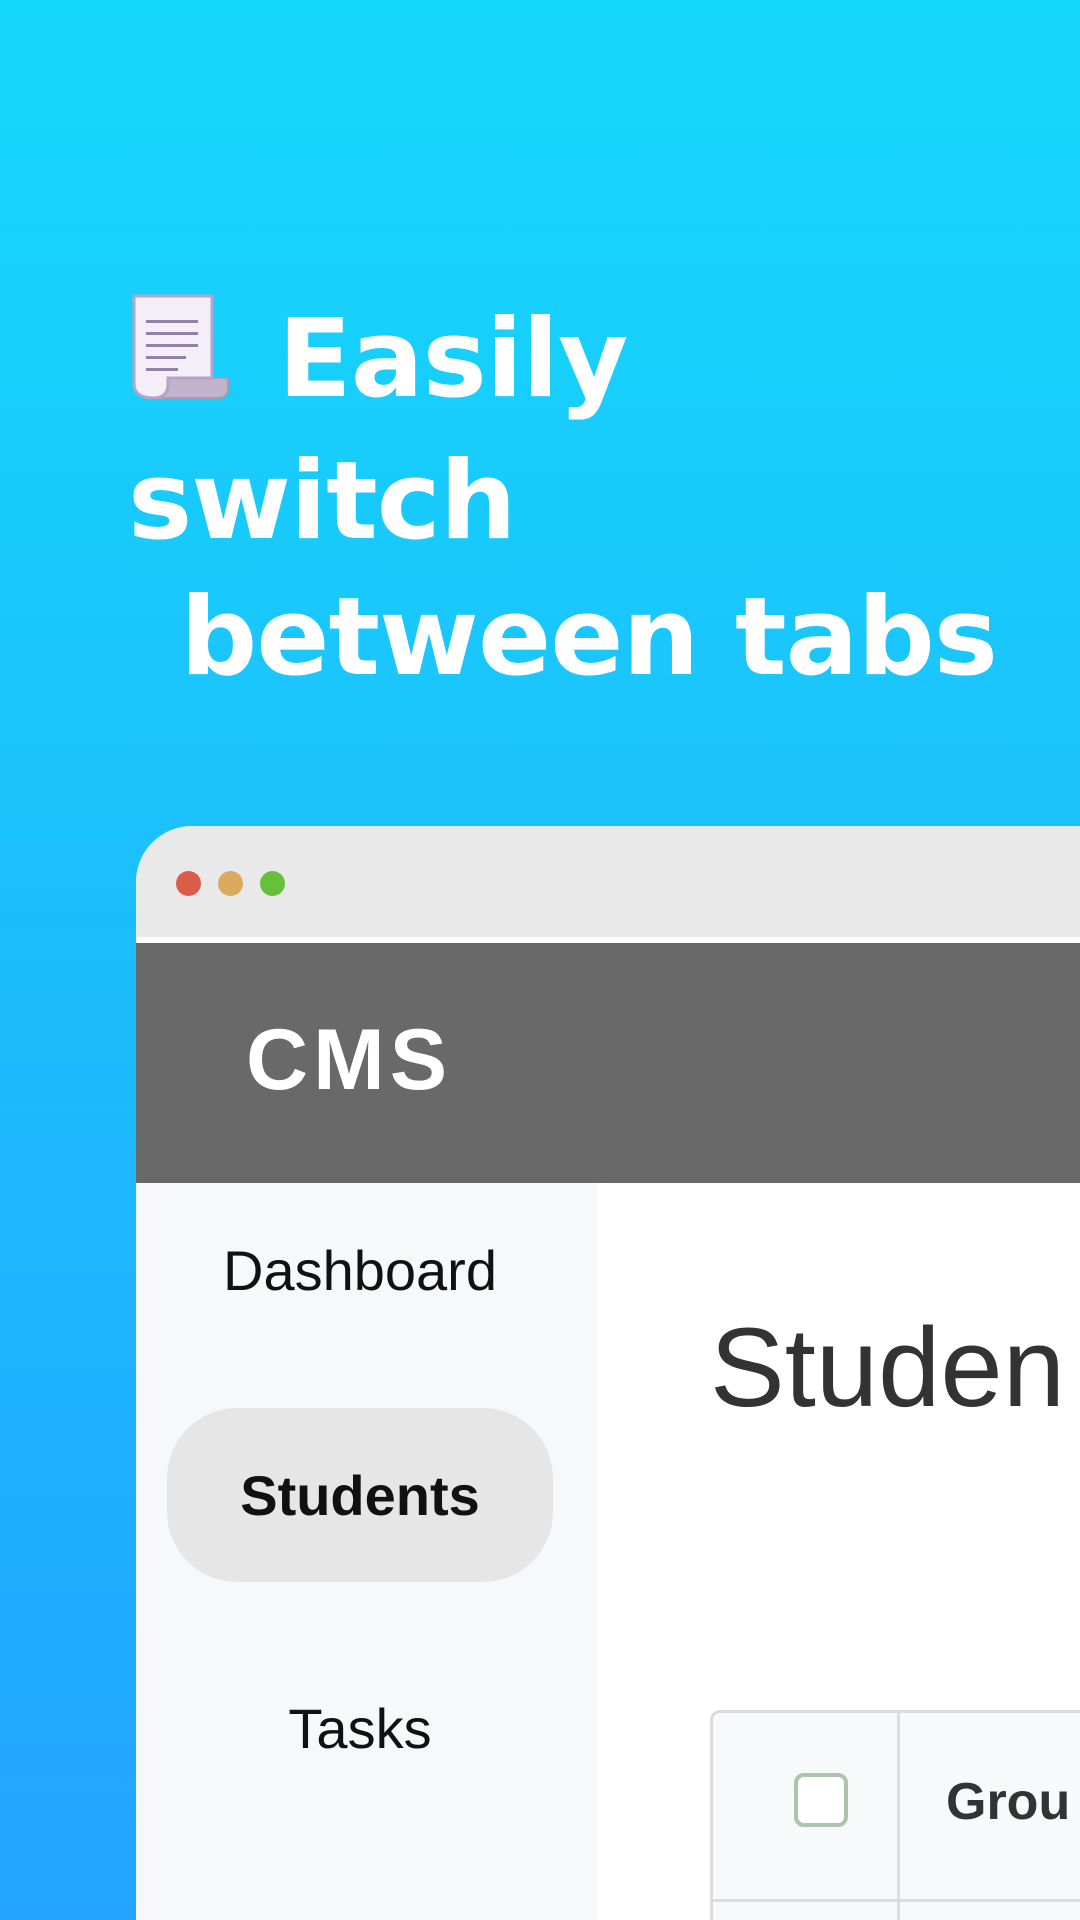 This screenshot has height=1920, width=1080. What do you see at coordinates (360, 1495) in the screenshot?
I see `sidebar-item-students: Students` at bounding box center [360, 1495].